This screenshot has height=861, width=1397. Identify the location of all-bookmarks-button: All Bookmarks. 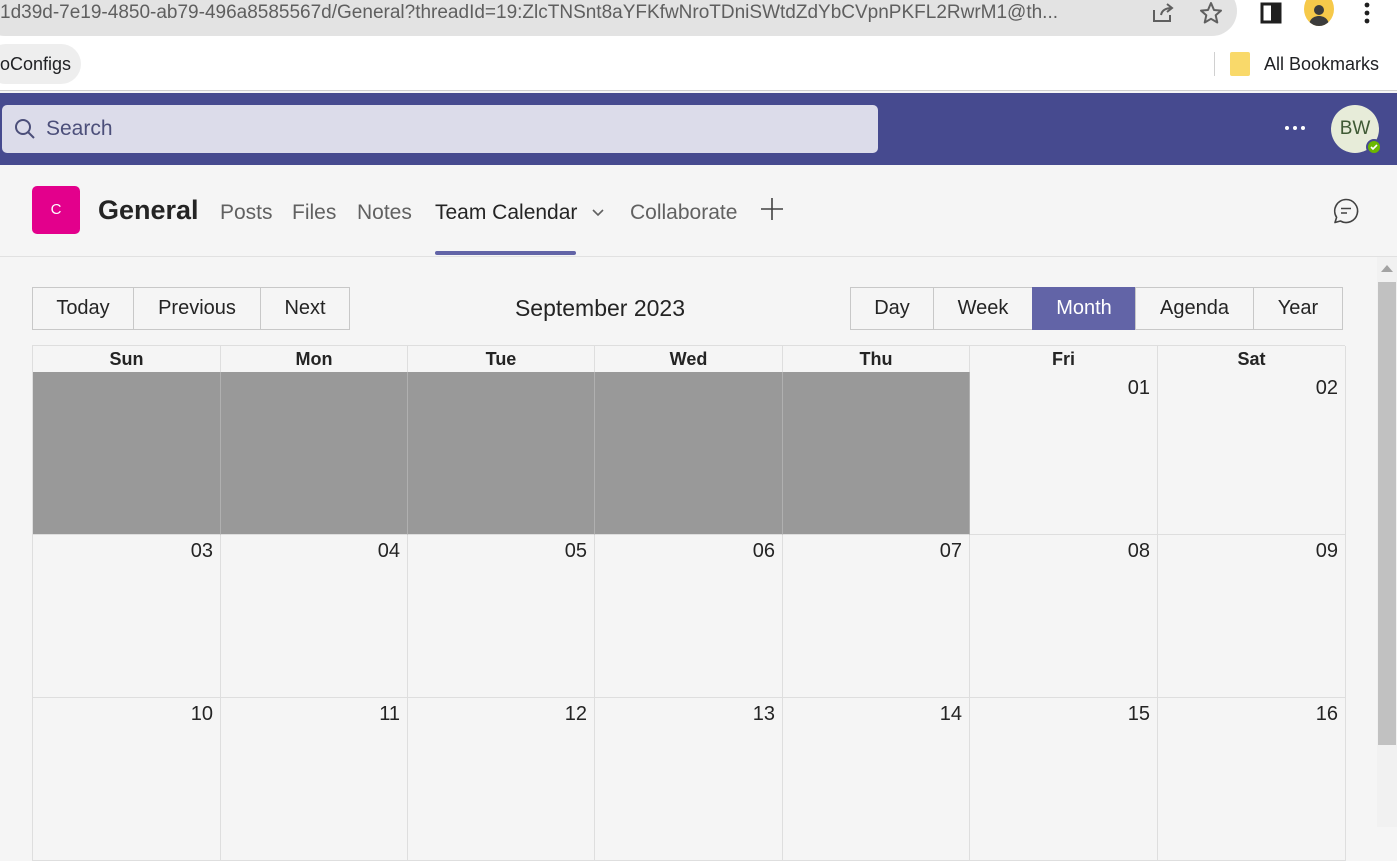
(1304, 64).